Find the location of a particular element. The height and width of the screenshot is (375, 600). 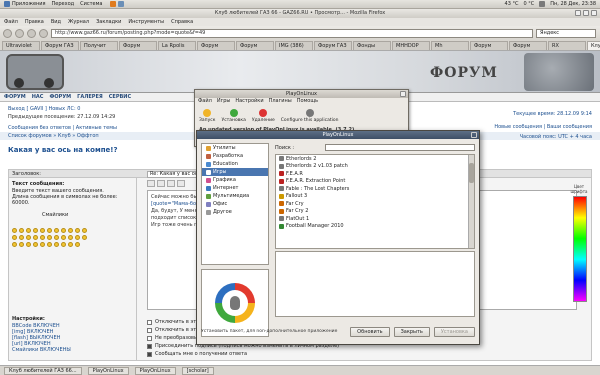

nav-item: ФОРУМ is located at coordinates (15, 97).